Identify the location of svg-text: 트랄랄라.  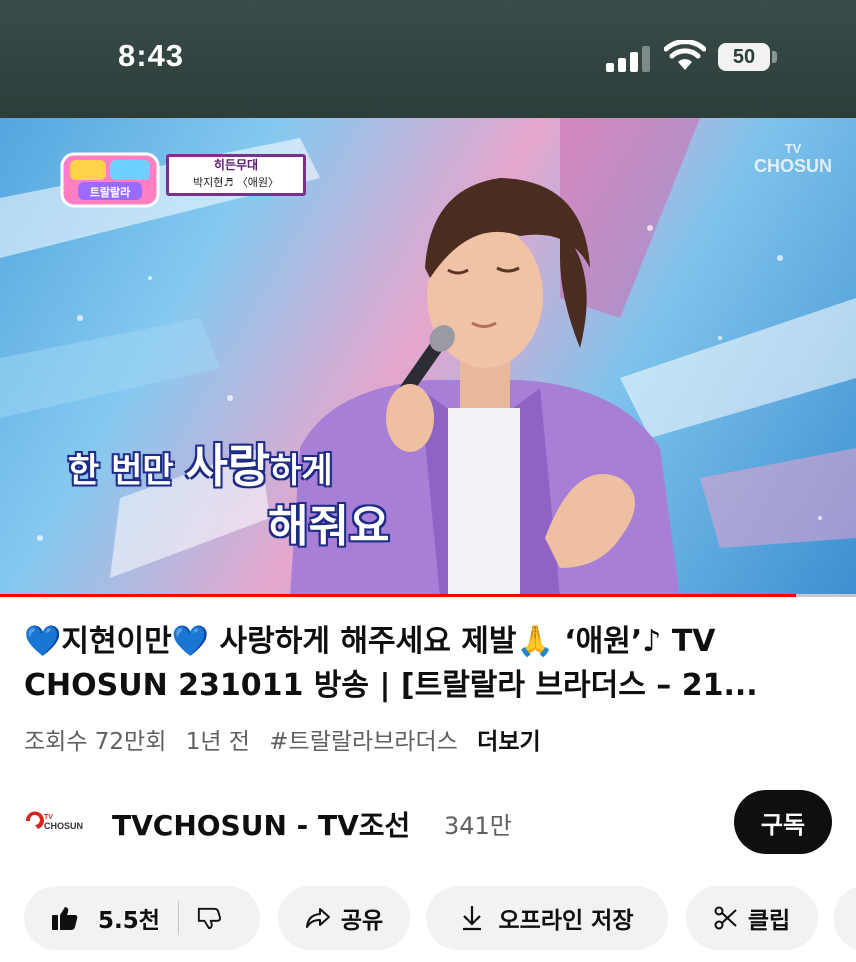
(110, 192).